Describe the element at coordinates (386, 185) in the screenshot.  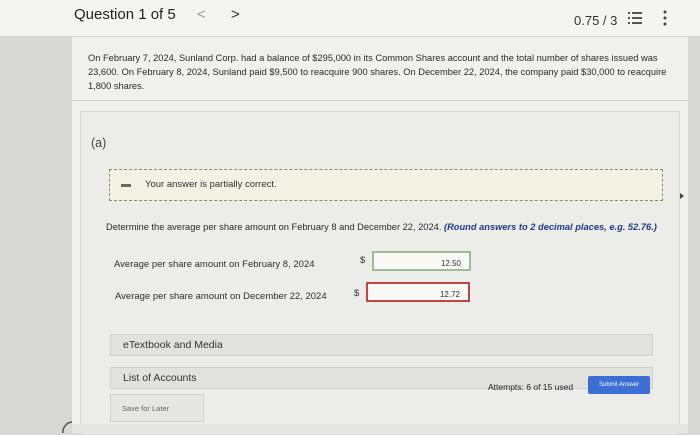
I see `feedback-banner: Your answer is partially correct.` at that location.